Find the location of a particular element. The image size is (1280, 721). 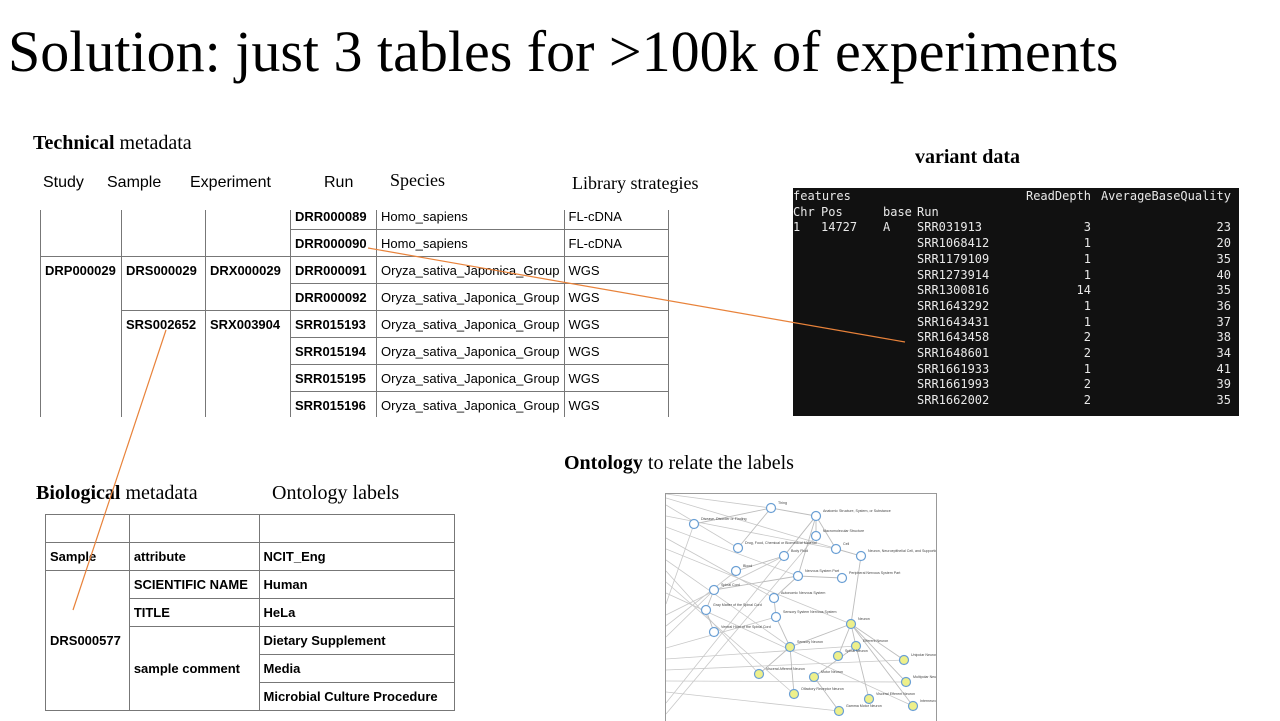

connector-sample-to-biological is located at coordinates (119, 470).